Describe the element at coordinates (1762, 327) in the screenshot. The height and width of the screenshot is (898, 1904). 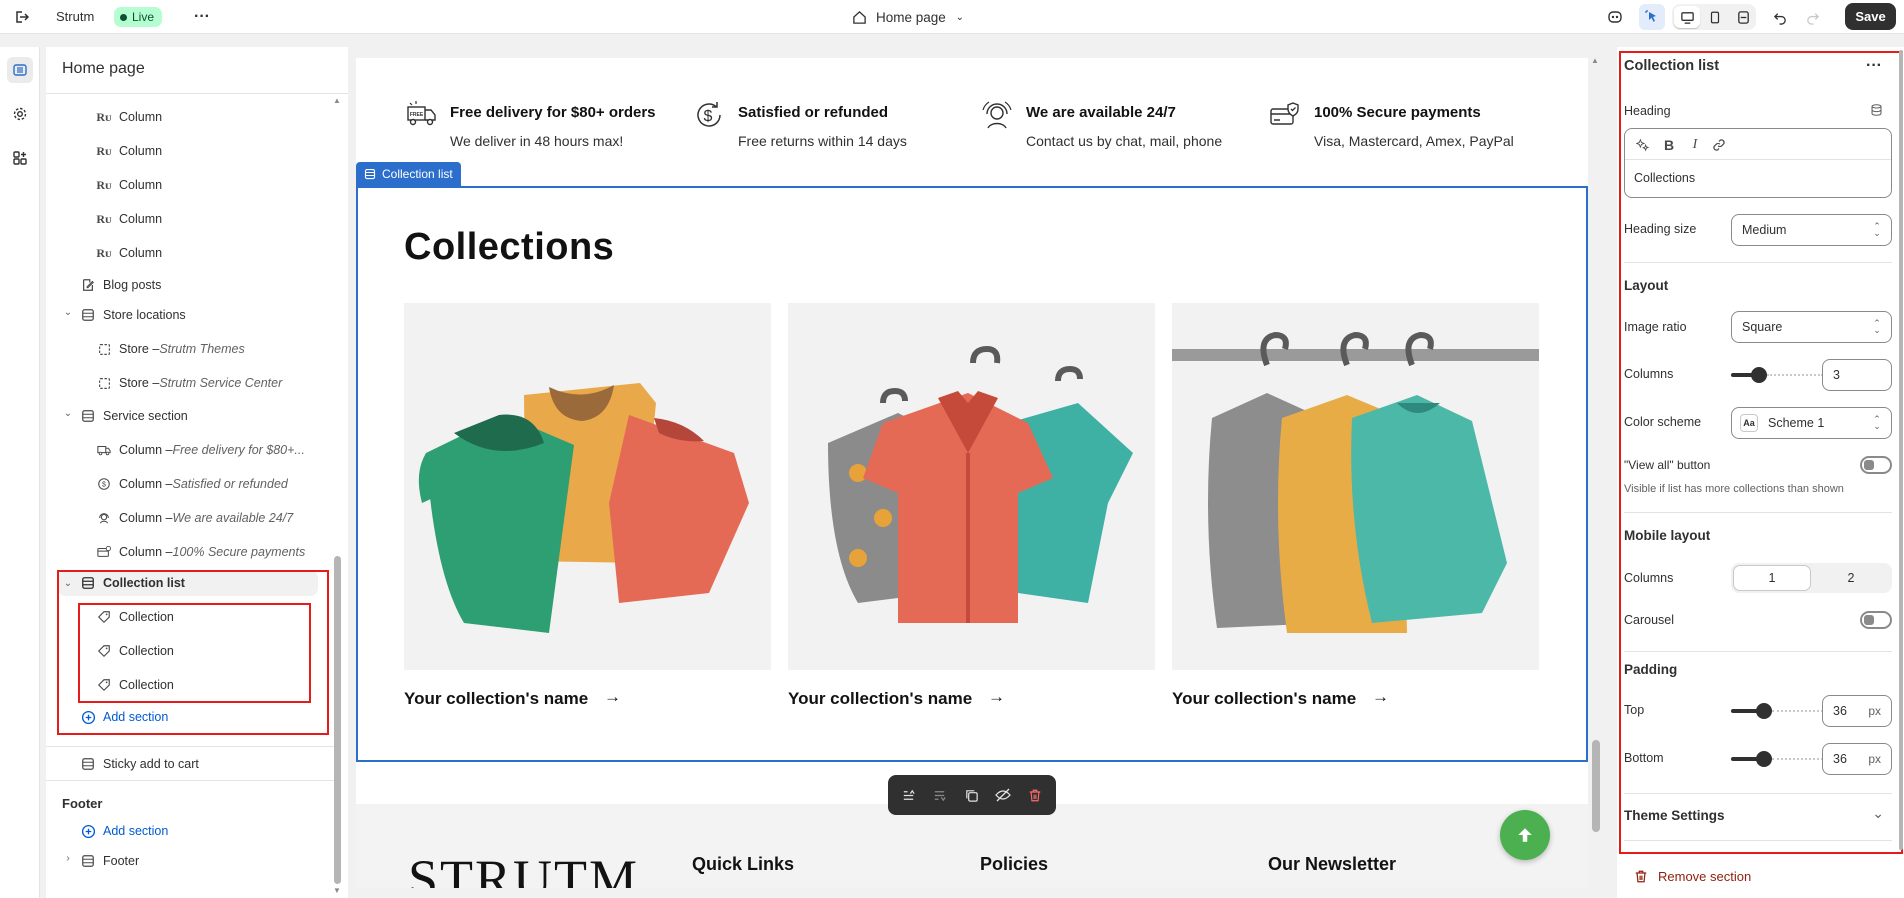
I see `image-ratio-value: Square` at that location.